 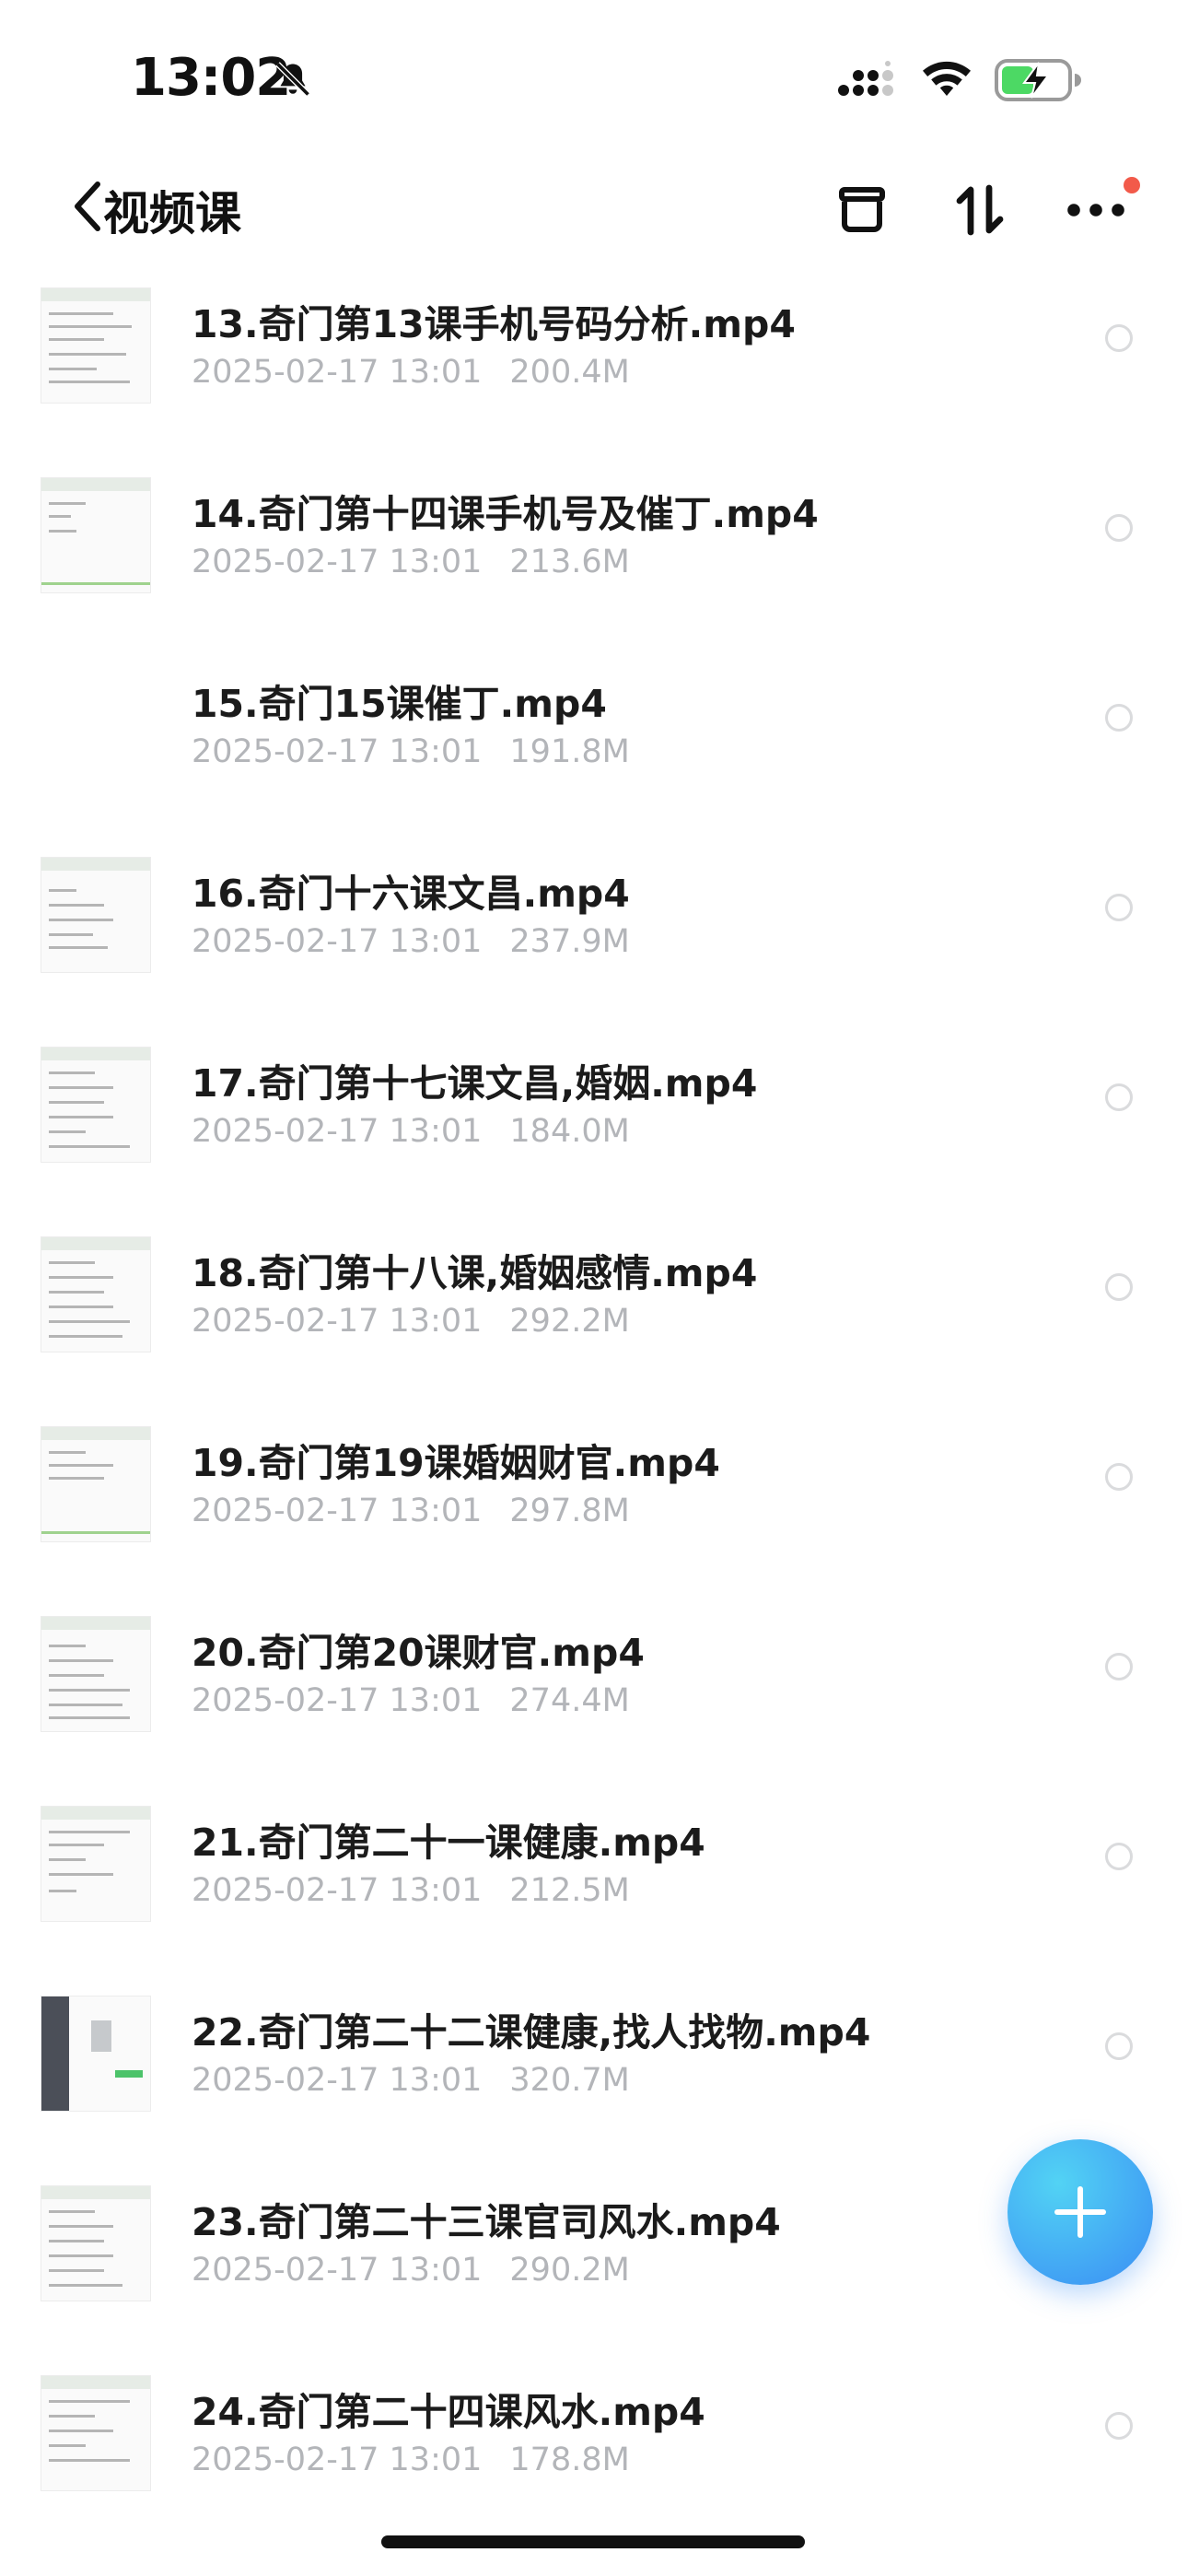 I want to click on file-name: 13.奇门第13课手机号码分析.mp4, so click(x=494, y=324).